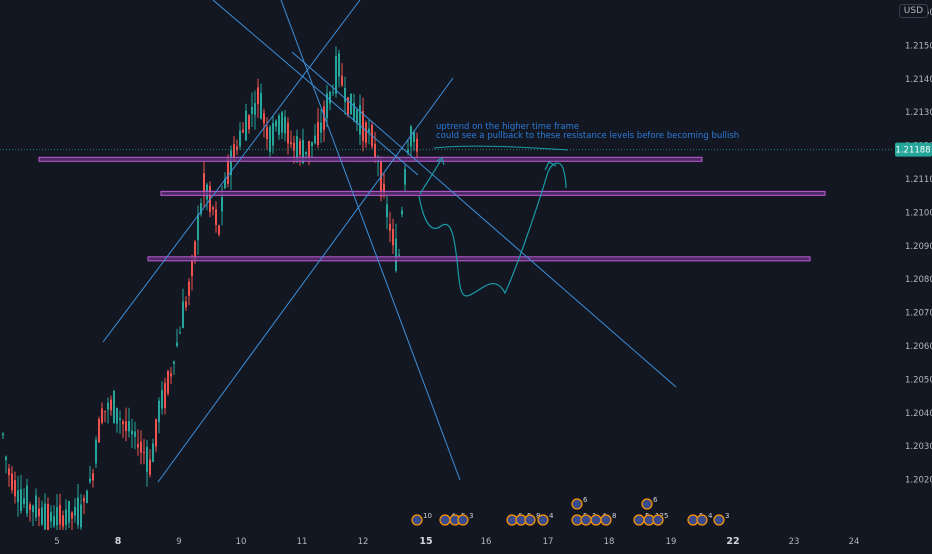 Image resolution: width=932 pixels, height=554 pixels. I want to click on event-marker: 6, so click(579, 503).